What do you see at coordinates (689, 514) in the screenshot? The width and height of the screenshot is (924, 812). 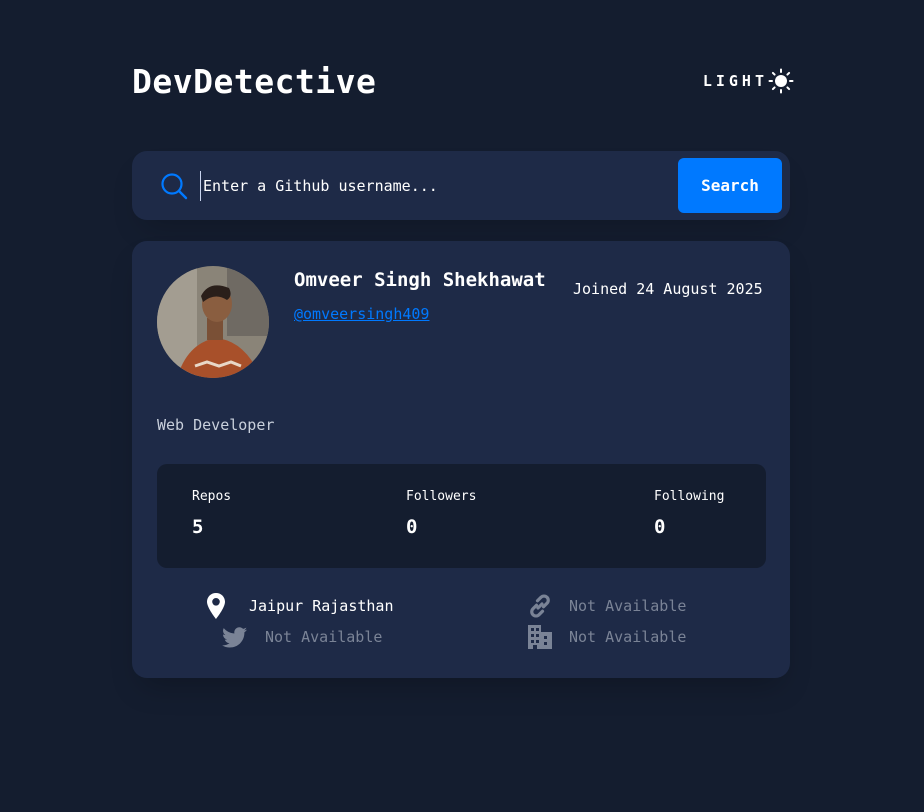 I see `stat-following: Following 0` at bounding box center [689, 514].